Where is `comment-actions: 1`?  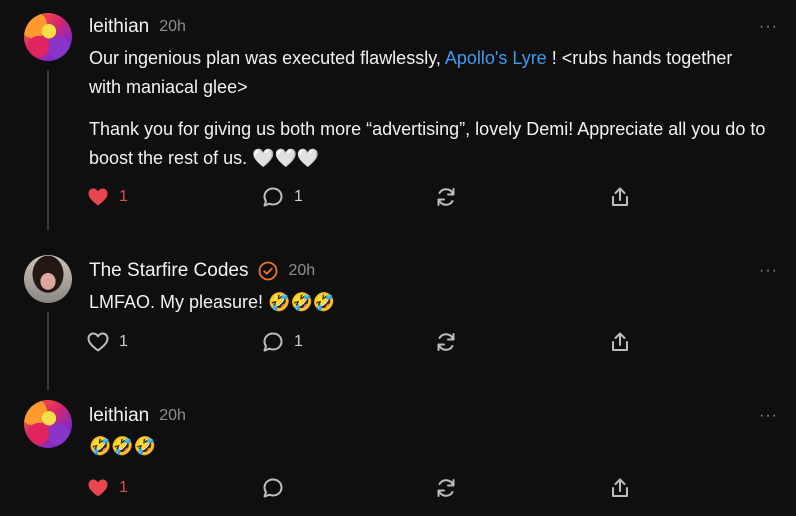 comment-actions: 1 is located at coordinates (366, 489).